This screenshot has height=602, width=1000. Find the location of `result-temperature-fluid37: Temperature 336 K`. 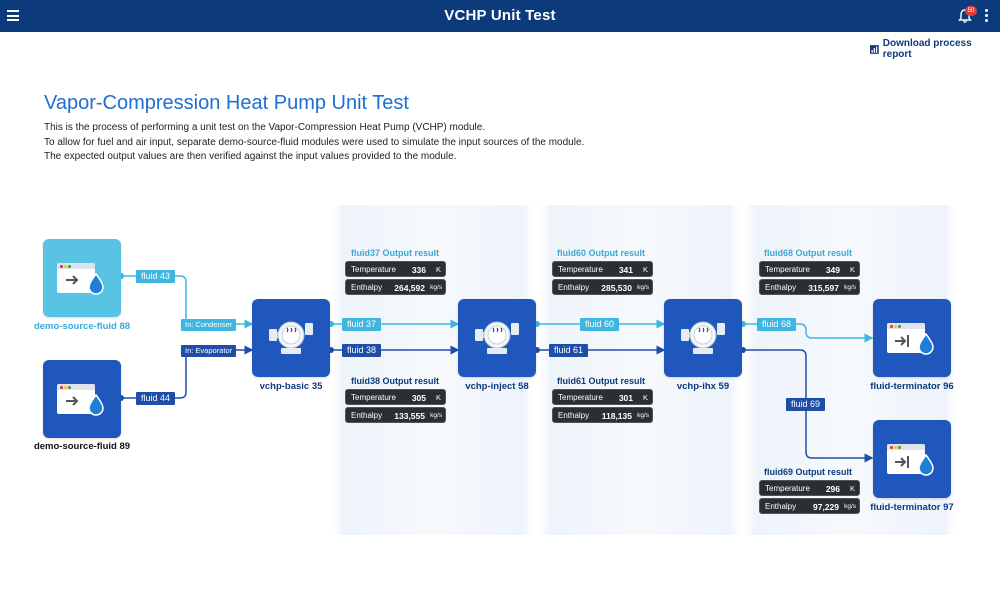

result-temperature-fluid37: Temperature 336 K is located at coordinates (395, 269).